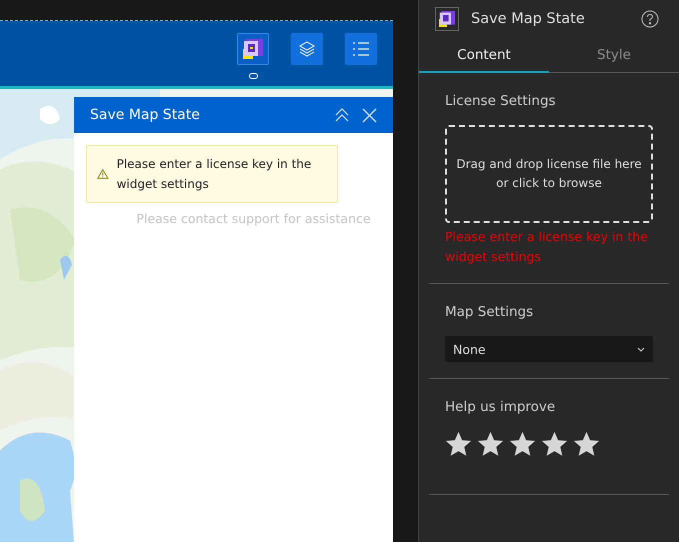 The image size is (679, 542). What do you see at coordinates (547, 247) in the screenshot?
I see `error-message: Please enter a license key in the widget settings` at bounding box center [547, 247].